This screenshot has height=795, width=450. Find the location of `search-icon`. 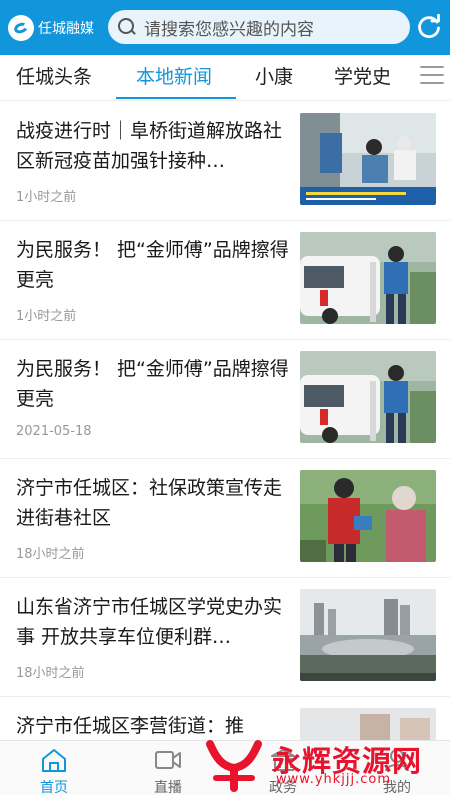

search-icon is located at coordinates (127, 27).